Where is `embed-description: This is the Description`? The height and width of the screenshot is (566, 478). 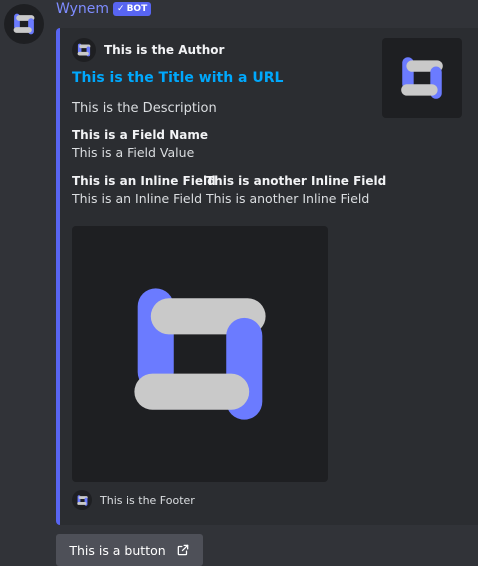 embed-description: This is the Description is located at coordinates (144, 108).